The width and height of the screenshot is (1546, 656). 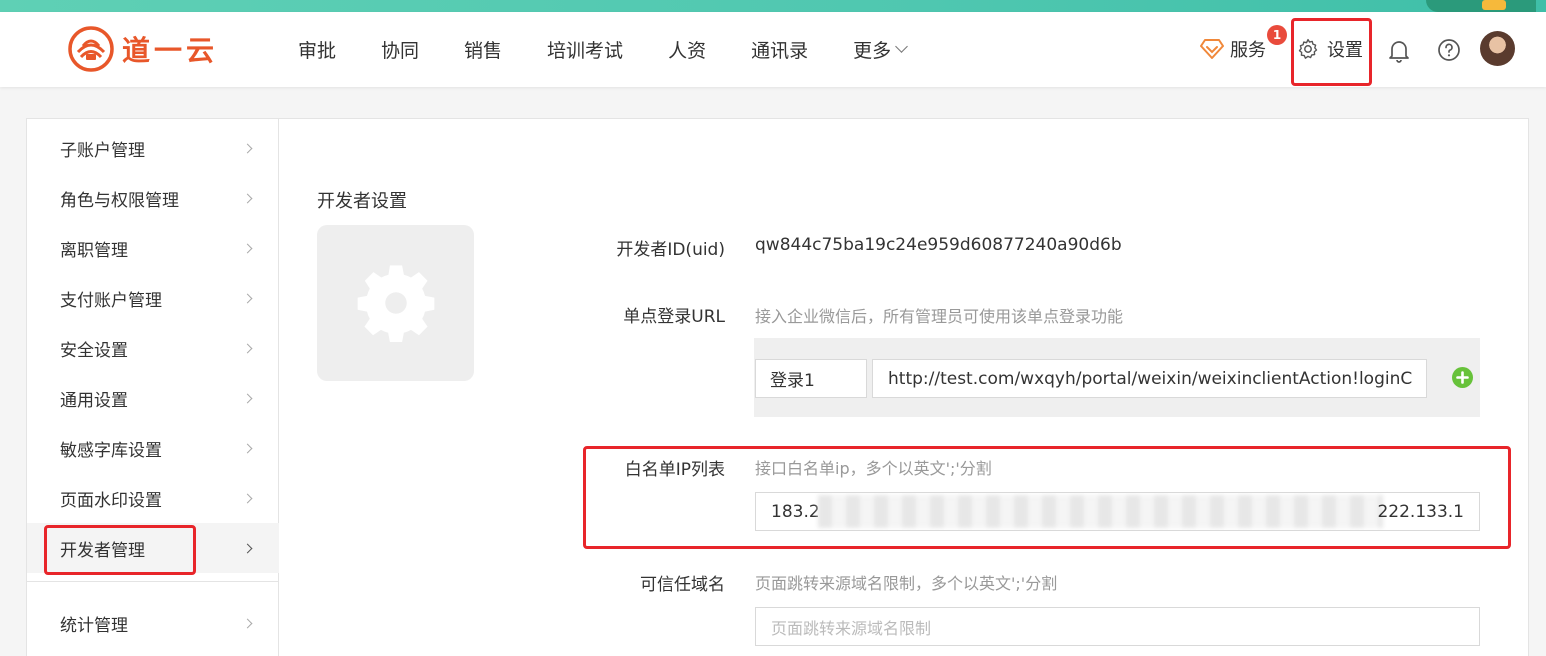 What do you see at coordinates (153, 248) in the screenshot?
I see `sidebar-item-resignation: 离职管理` at bounding box center [153, 248].